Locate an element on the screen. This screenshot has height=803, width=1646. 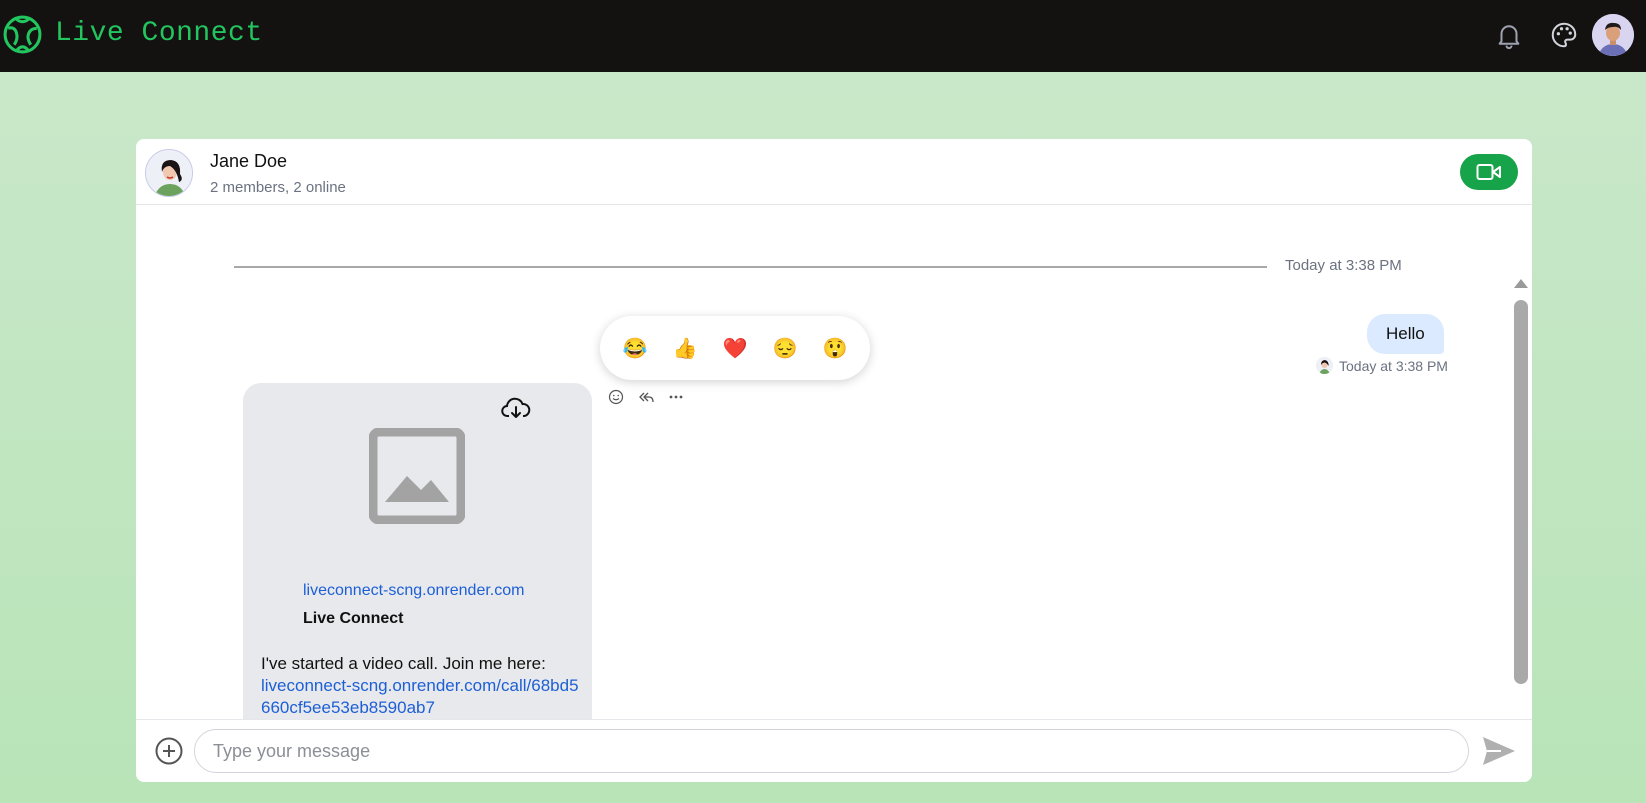
message-composer is located at coordinates (834, 750).